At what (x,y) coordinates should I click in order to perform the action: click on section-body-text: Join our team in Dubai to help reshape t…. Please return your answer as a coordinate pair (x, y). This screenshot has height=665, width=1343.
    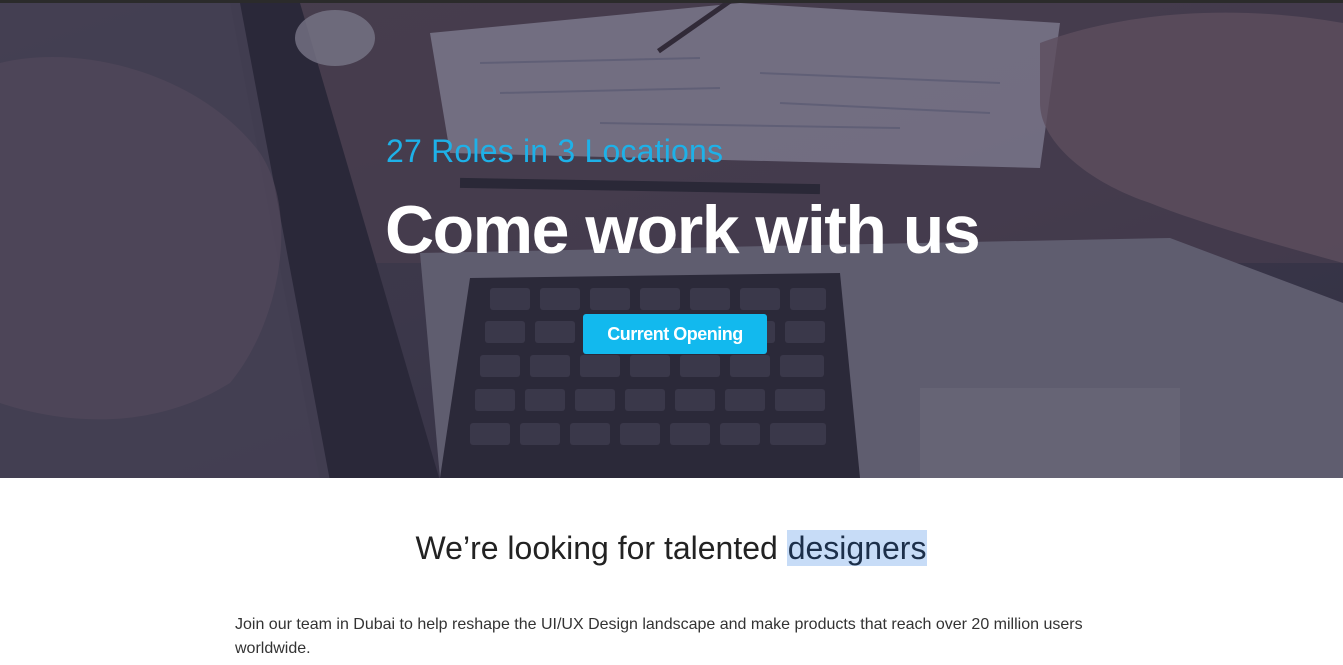
    Looking at the image, I should click on (659, 636).